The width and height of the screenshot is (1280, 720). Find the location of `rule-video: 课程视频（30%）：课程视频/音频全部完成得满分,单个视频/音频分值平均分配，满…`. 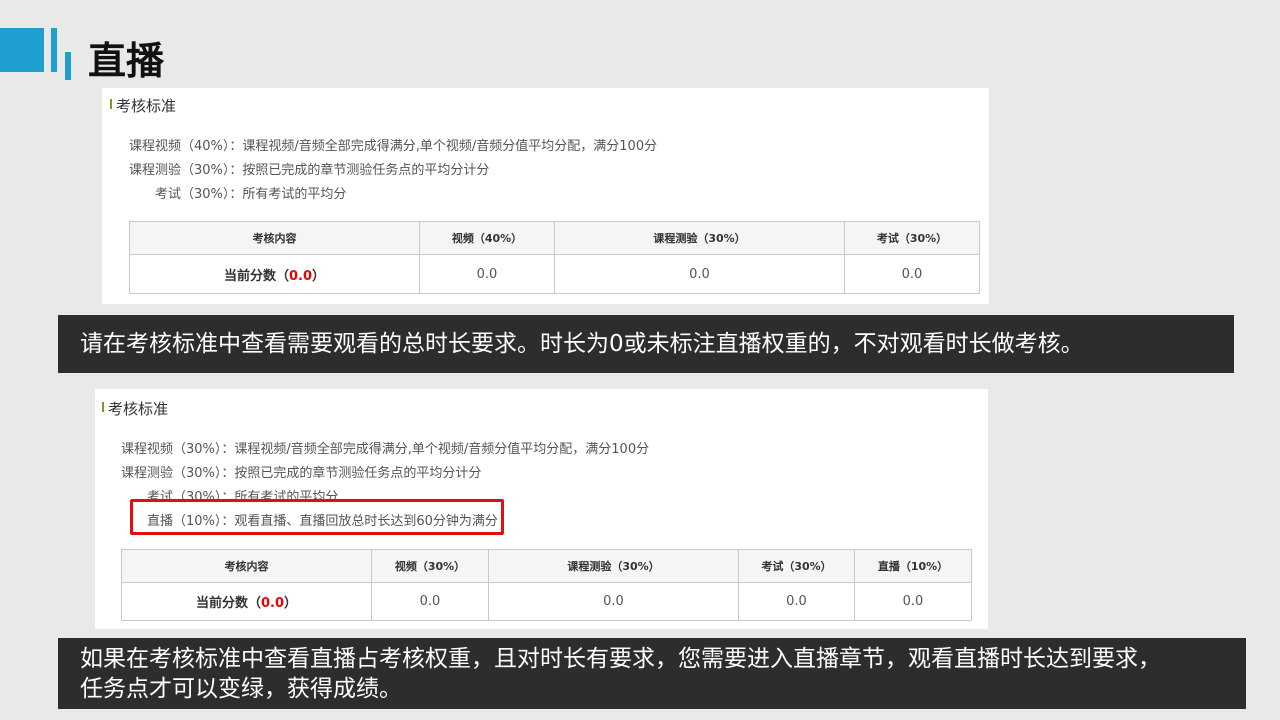

rule-video: 课程视频（30%）：课程视频/音频全部完成得满分,单个视频/音频分值平均分配，满… is located at coordinates (385, 449).